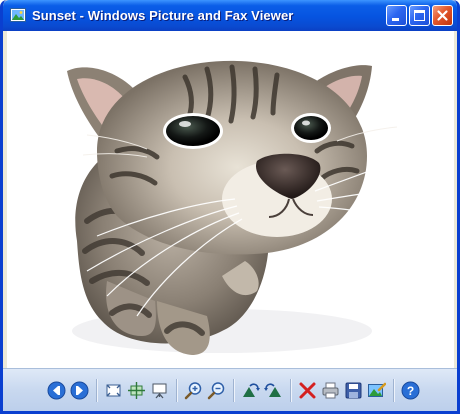  I want to click on slide-show-button, so click(159, 390).